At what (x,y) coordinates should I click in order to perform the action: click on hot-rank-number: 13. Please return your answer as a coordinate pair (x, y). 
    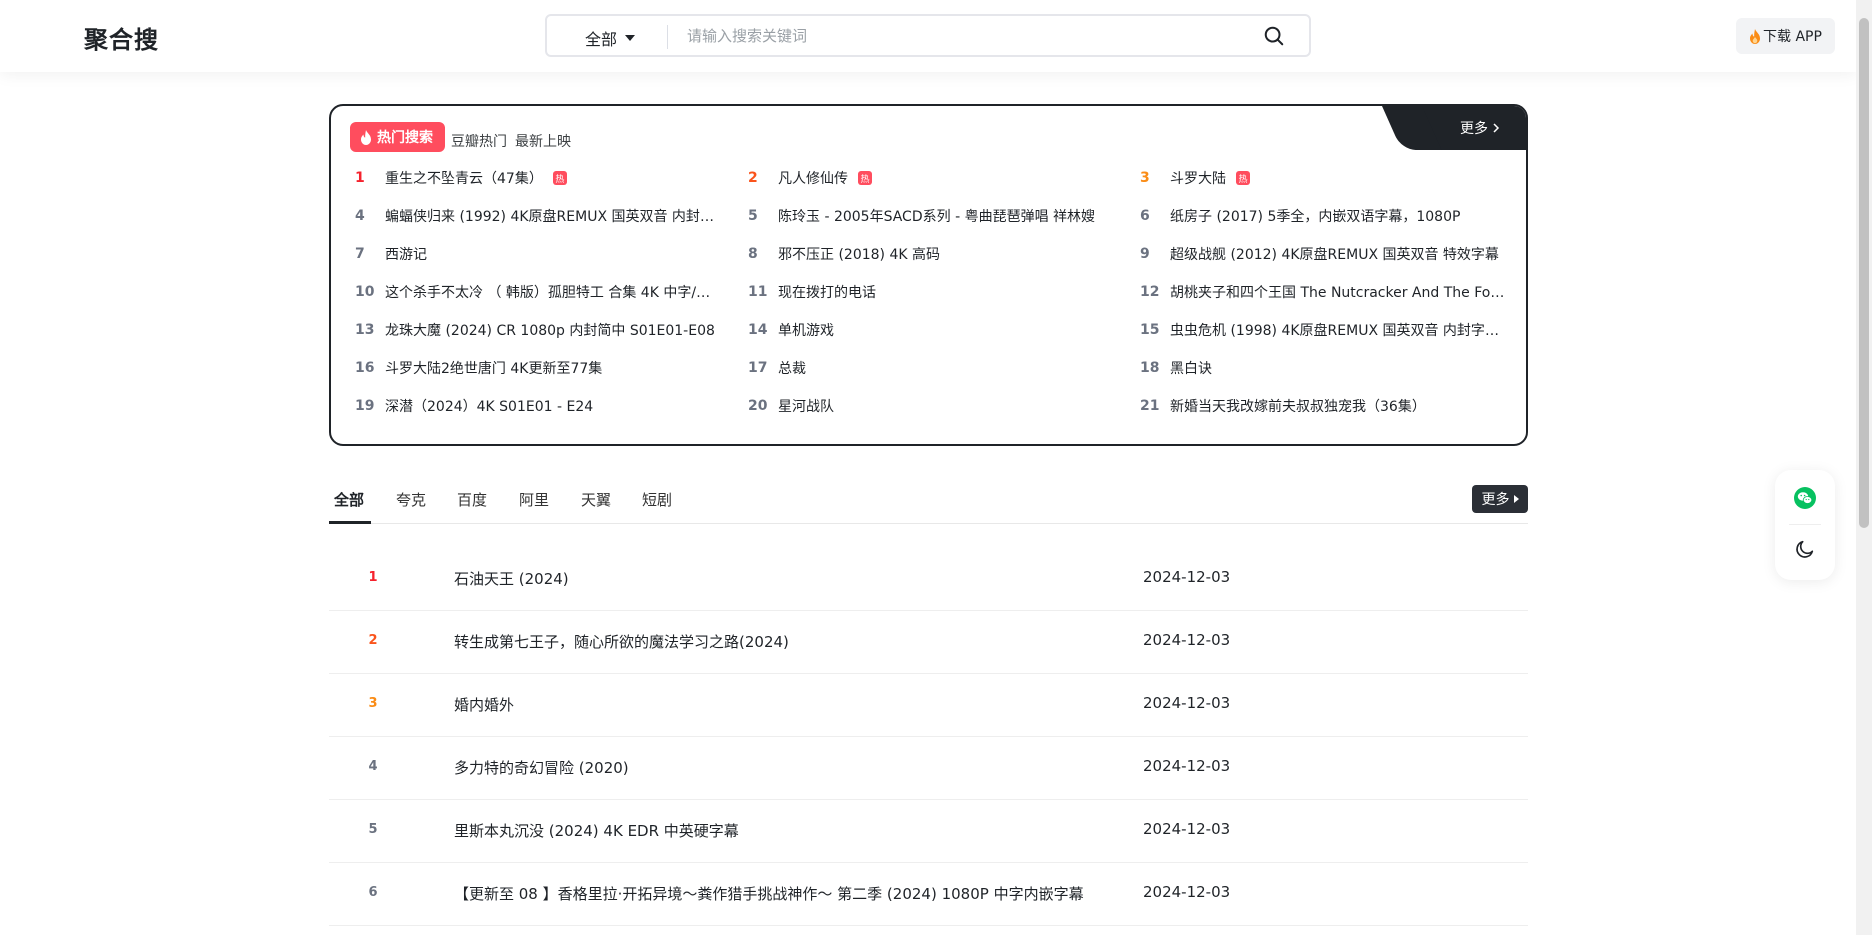
    Looking at the image, I should click on (365, 330).